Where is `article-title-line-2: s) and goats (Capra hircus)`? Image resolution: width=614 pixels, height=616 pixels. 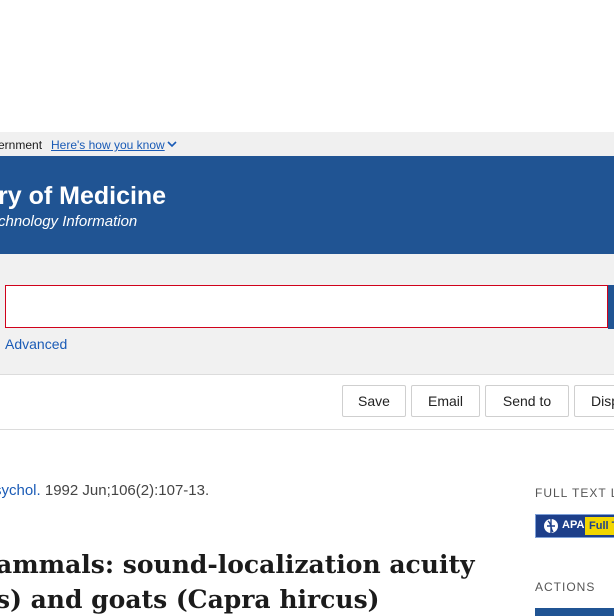 article-title-line-2: s) and goats (Capra hircus) is located at coordinates (190, 599).